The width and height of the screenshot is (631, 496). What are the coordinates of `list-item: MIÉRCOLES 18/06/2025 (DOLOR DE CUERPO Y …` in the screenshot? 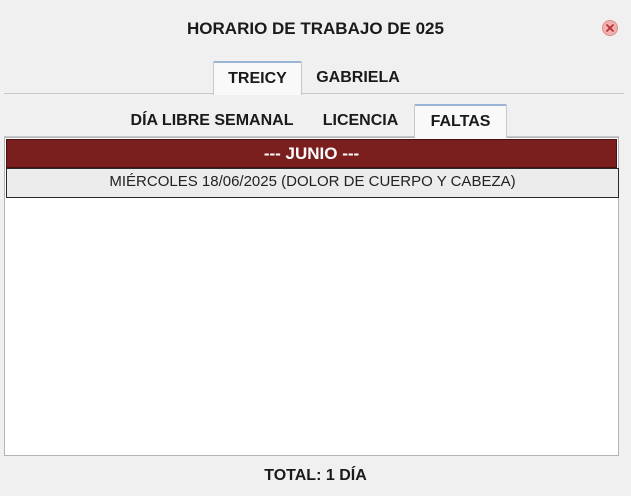 It's located at (312, 183).